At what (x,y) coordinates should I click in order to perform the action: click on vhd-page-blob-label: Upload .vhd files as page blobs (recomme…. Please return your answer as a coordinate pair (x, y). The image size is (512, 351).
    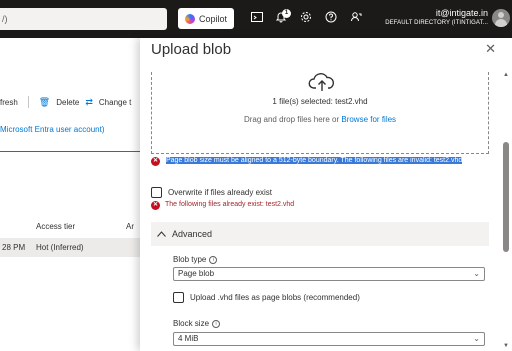
    Looking at the image, I should click on (275, 297).